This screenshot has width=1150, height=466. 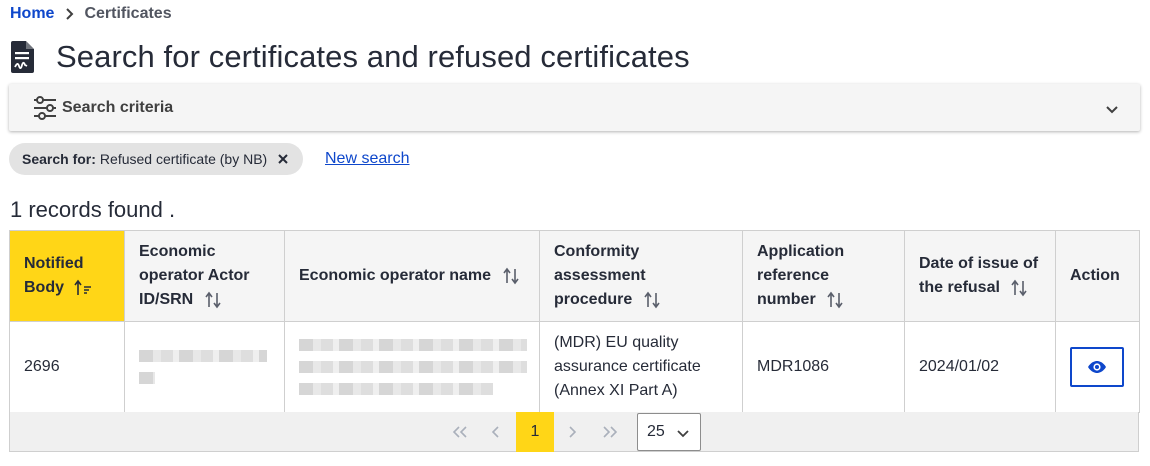 I want to click on eye-icon, so click(x=1097, y=367).